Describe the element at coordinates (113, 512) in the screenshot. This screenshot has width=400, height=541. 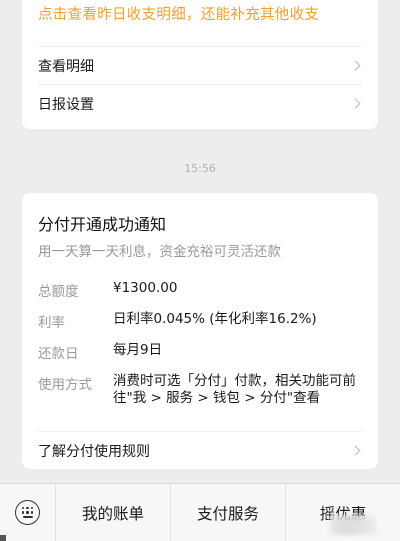
I see `tab-my-bill: 我的账单` at that location.